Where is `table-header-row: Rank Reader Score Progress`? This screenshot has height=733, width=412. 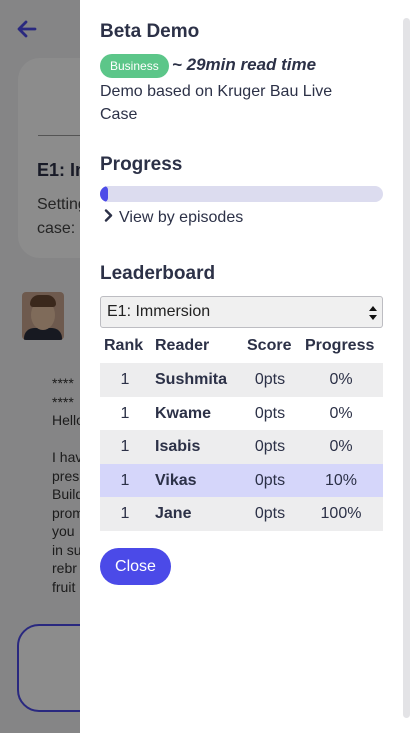 table-header-row: Rank Reader Score Progress is located at coordinates (241, 346).